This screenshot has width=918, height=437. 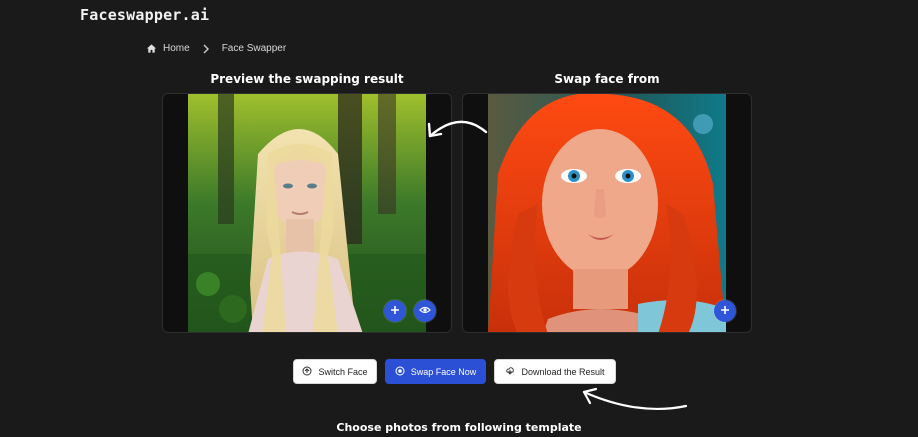 I want to click on app-logo: Faceswapper.ai, so click(x=144, y=15).